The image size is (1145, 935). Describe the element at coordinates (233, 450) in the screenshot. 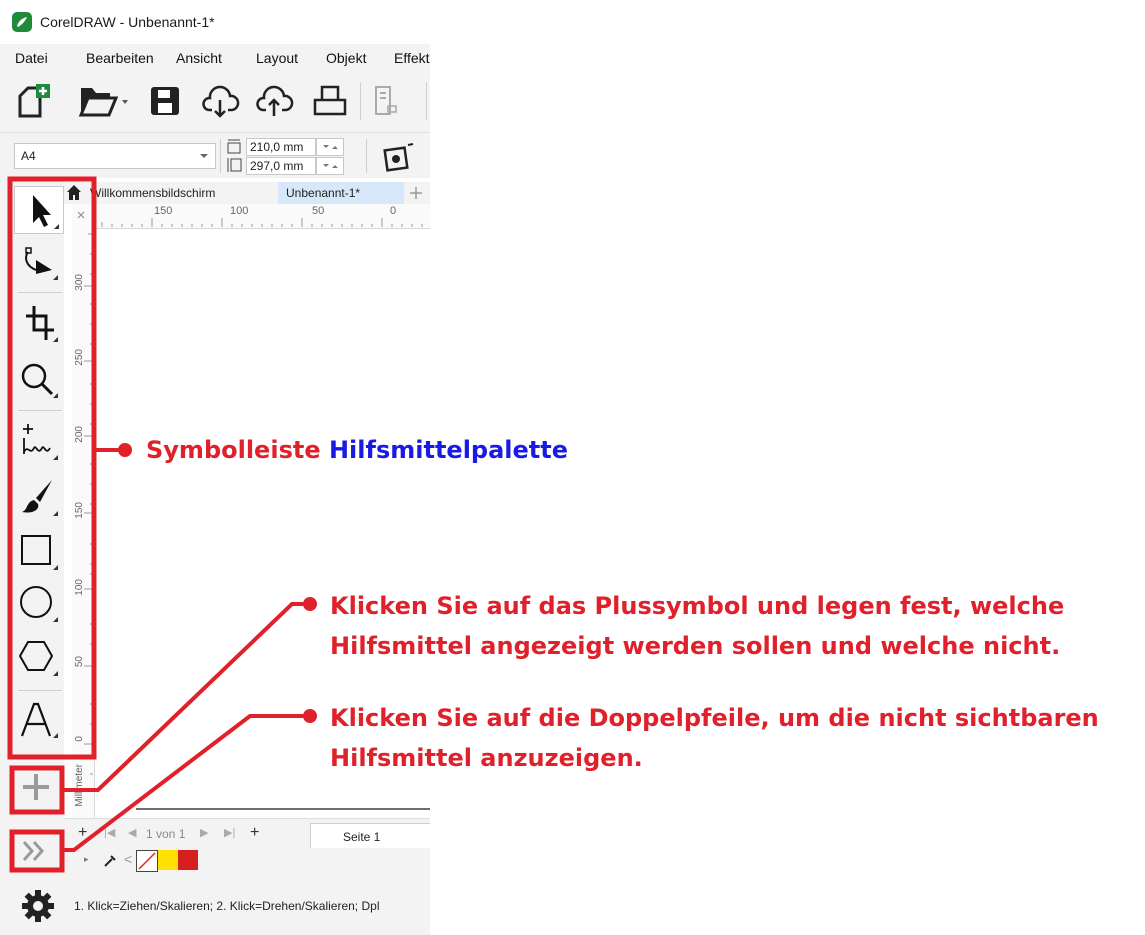

I see `toolbox-annotation-red: Symbolleiste` at that location.